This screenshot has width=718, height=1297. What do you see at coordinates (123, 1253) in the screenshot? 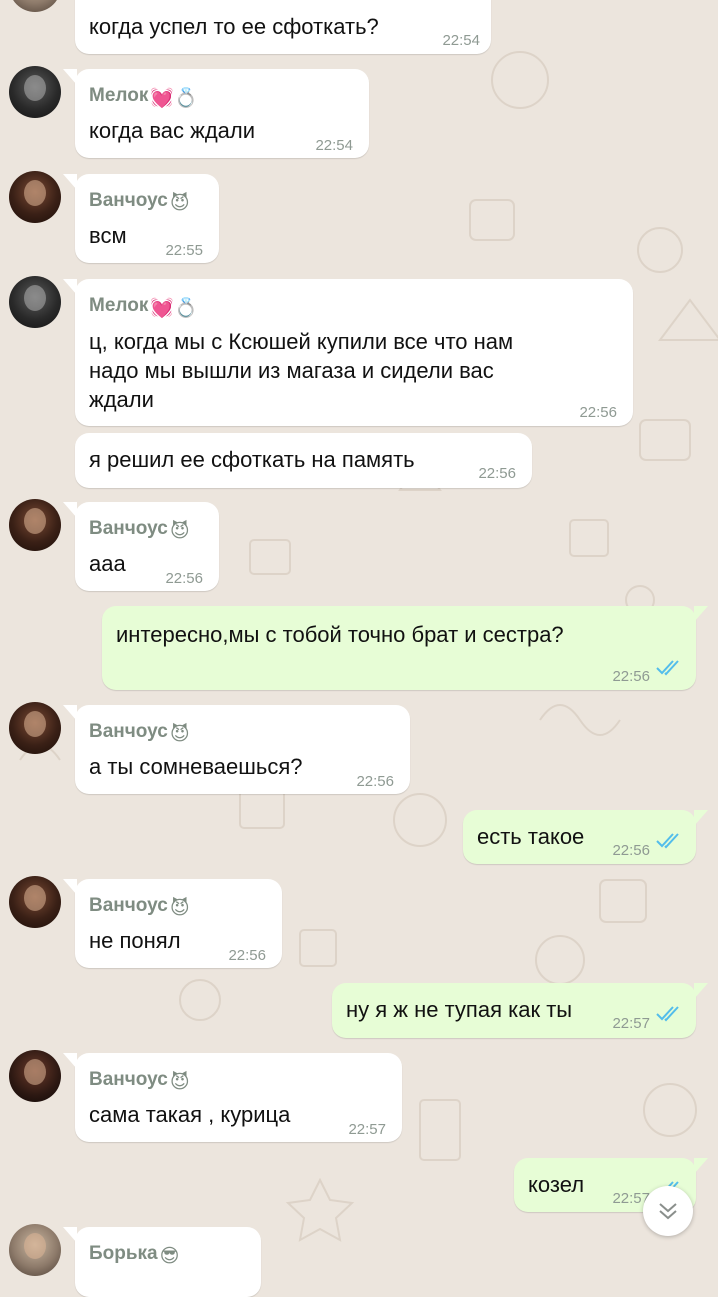
I see `sender-name-text: Борька` at bounding box center [123, 1253].